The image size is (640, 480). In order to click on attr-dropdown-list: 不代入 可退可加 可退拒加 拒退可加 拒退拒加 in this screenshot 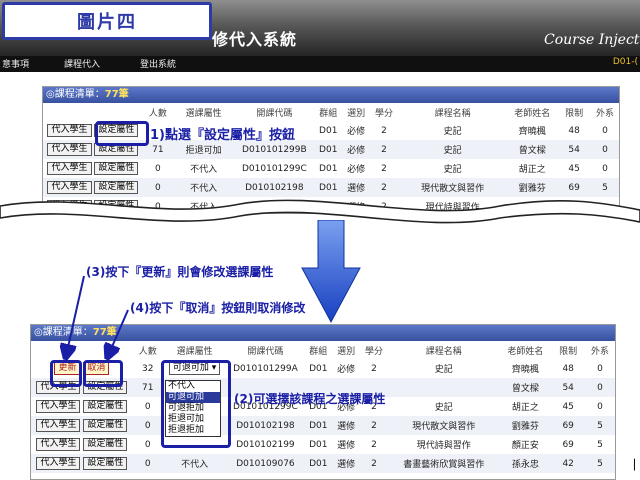, I will do `click(193, 408)`.